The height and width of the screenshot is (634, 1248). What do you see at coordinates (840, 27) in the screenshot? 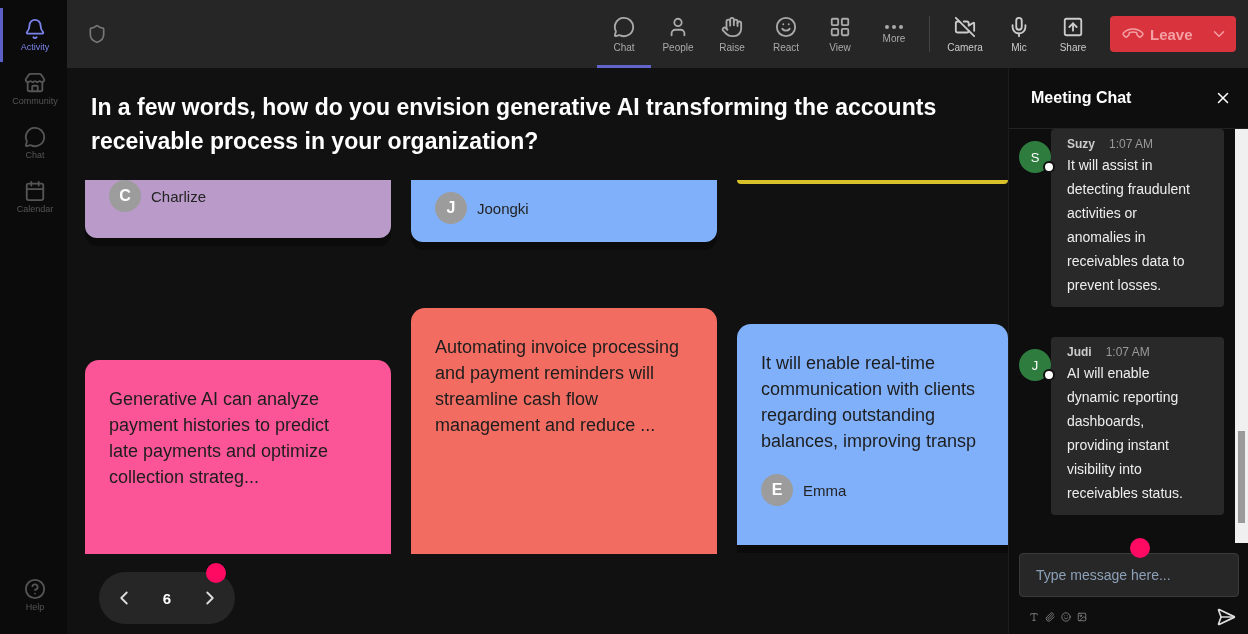
I see `grid-icon` at bounding box center [840, 27].